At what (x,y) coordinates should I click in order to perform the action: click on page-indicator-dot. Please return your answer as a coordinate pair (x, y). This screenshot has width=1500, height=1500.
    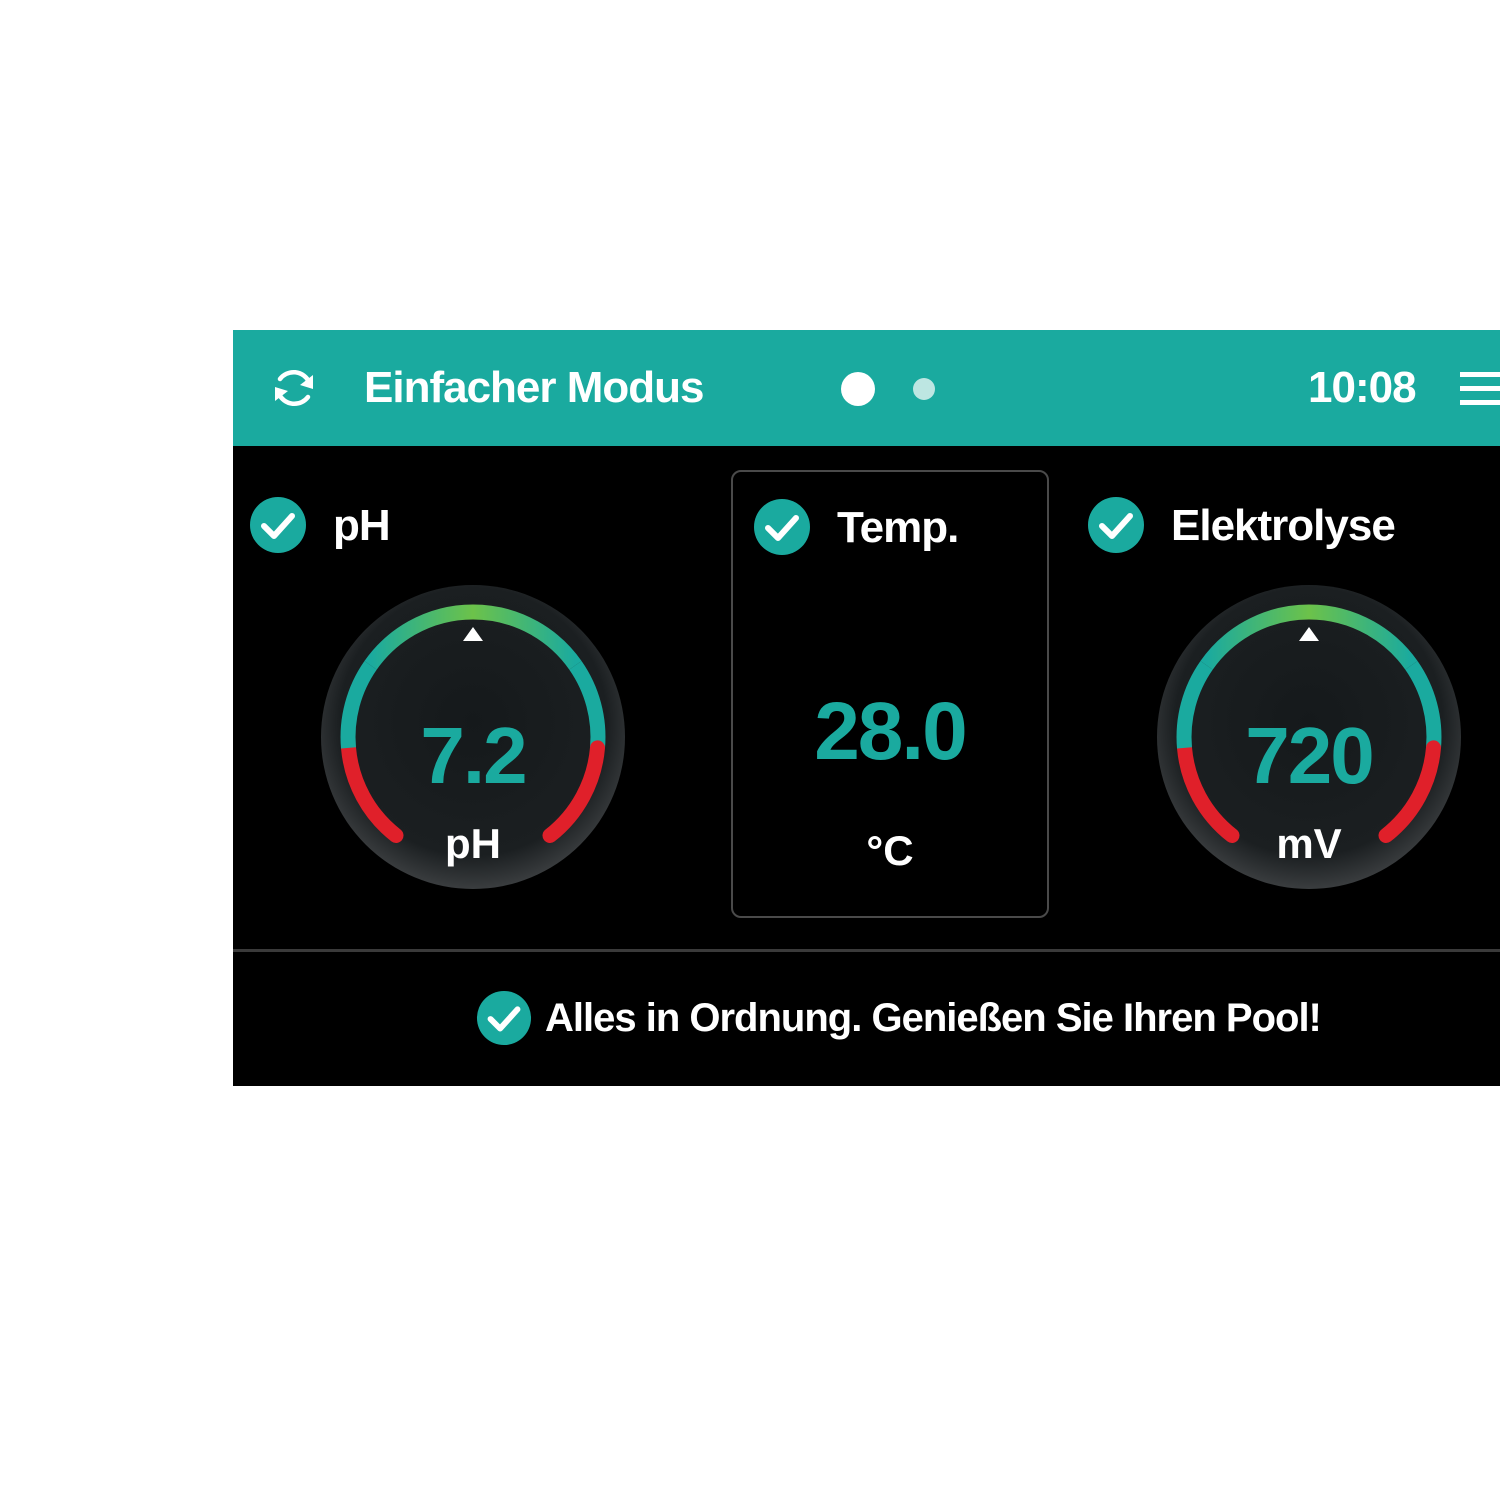
    Looking at the image, I should click on (924, 389).